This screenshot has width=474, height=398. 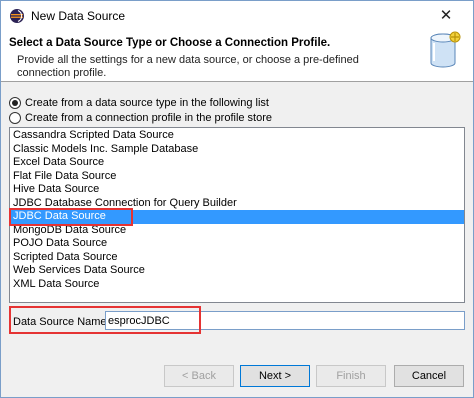 What do you see at coordinates (237, 285) in the screenshot?
I see `list-item: XML Data Source` at bounding box center [237, 285].